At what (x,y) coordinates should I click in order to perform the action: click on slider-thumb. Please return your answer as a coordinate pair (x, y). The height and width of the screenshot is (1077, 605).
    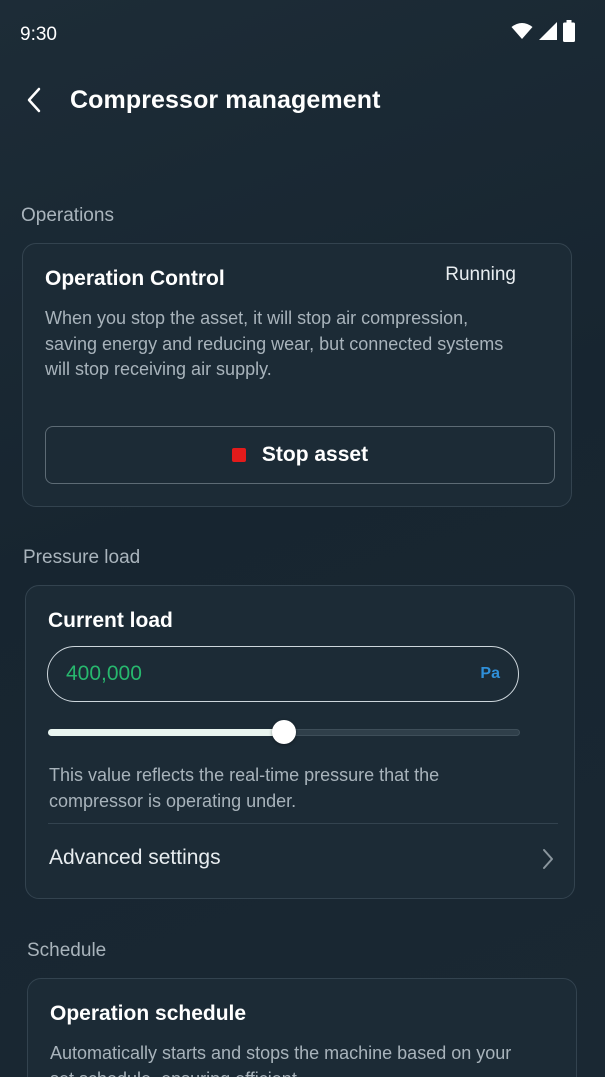
    Looking at the image, I should click on (284, 732).